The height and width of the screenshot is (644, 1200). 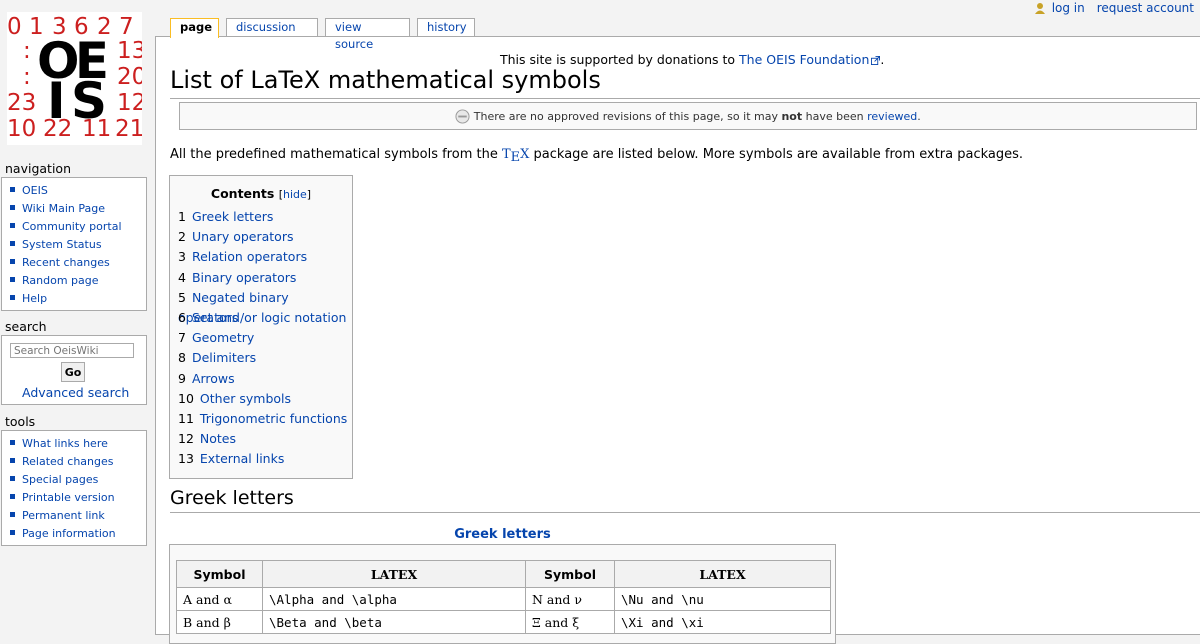 What do you see at coordinates (35, 190) in the screenshot?
I see `sidebar-item-label: OEIS` at bounding box center [35, 190].